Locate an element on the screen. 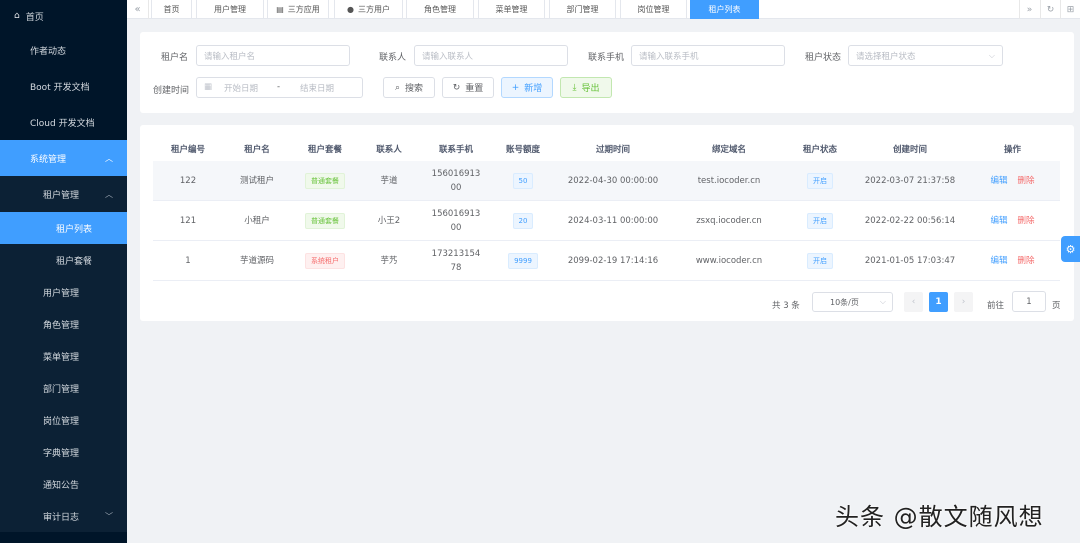 The image size is (1080, 543). status-tag: 开启 is located at coordinates (820, 181).